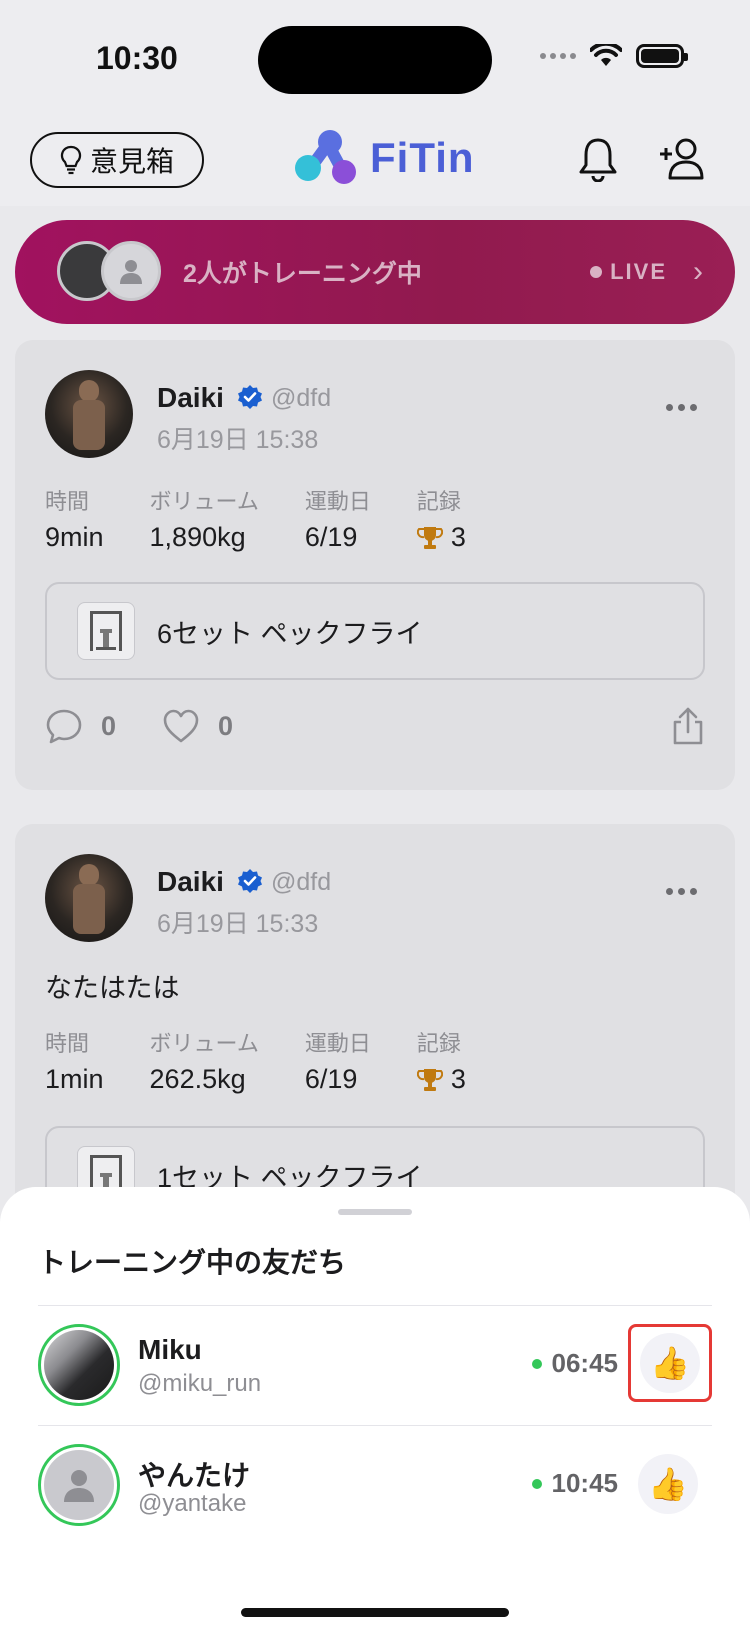 This screenshot has height=1631, width=750. What do you see at coordinates (74, 1062) in the screenshot?
I see `stat-duration: 時間 1min` at bounding box center [74, 1062].